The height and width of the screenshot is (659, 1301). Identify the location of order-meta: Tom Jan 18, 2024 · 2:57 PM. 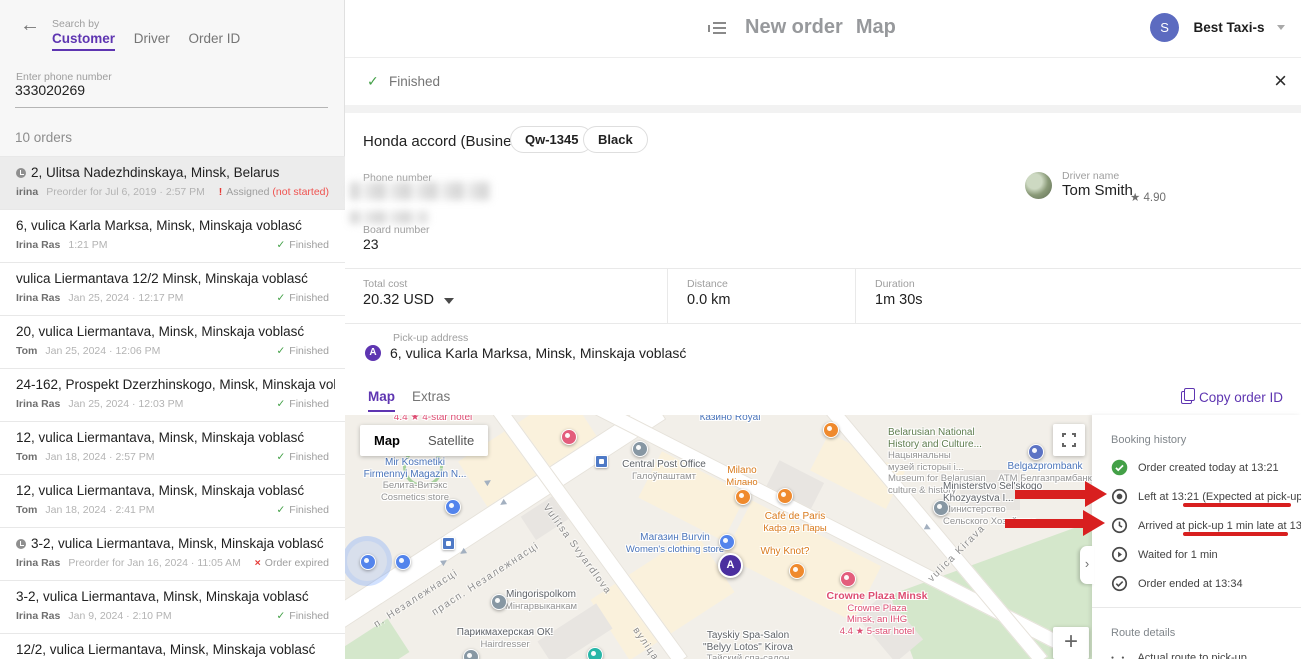
(85, 457).